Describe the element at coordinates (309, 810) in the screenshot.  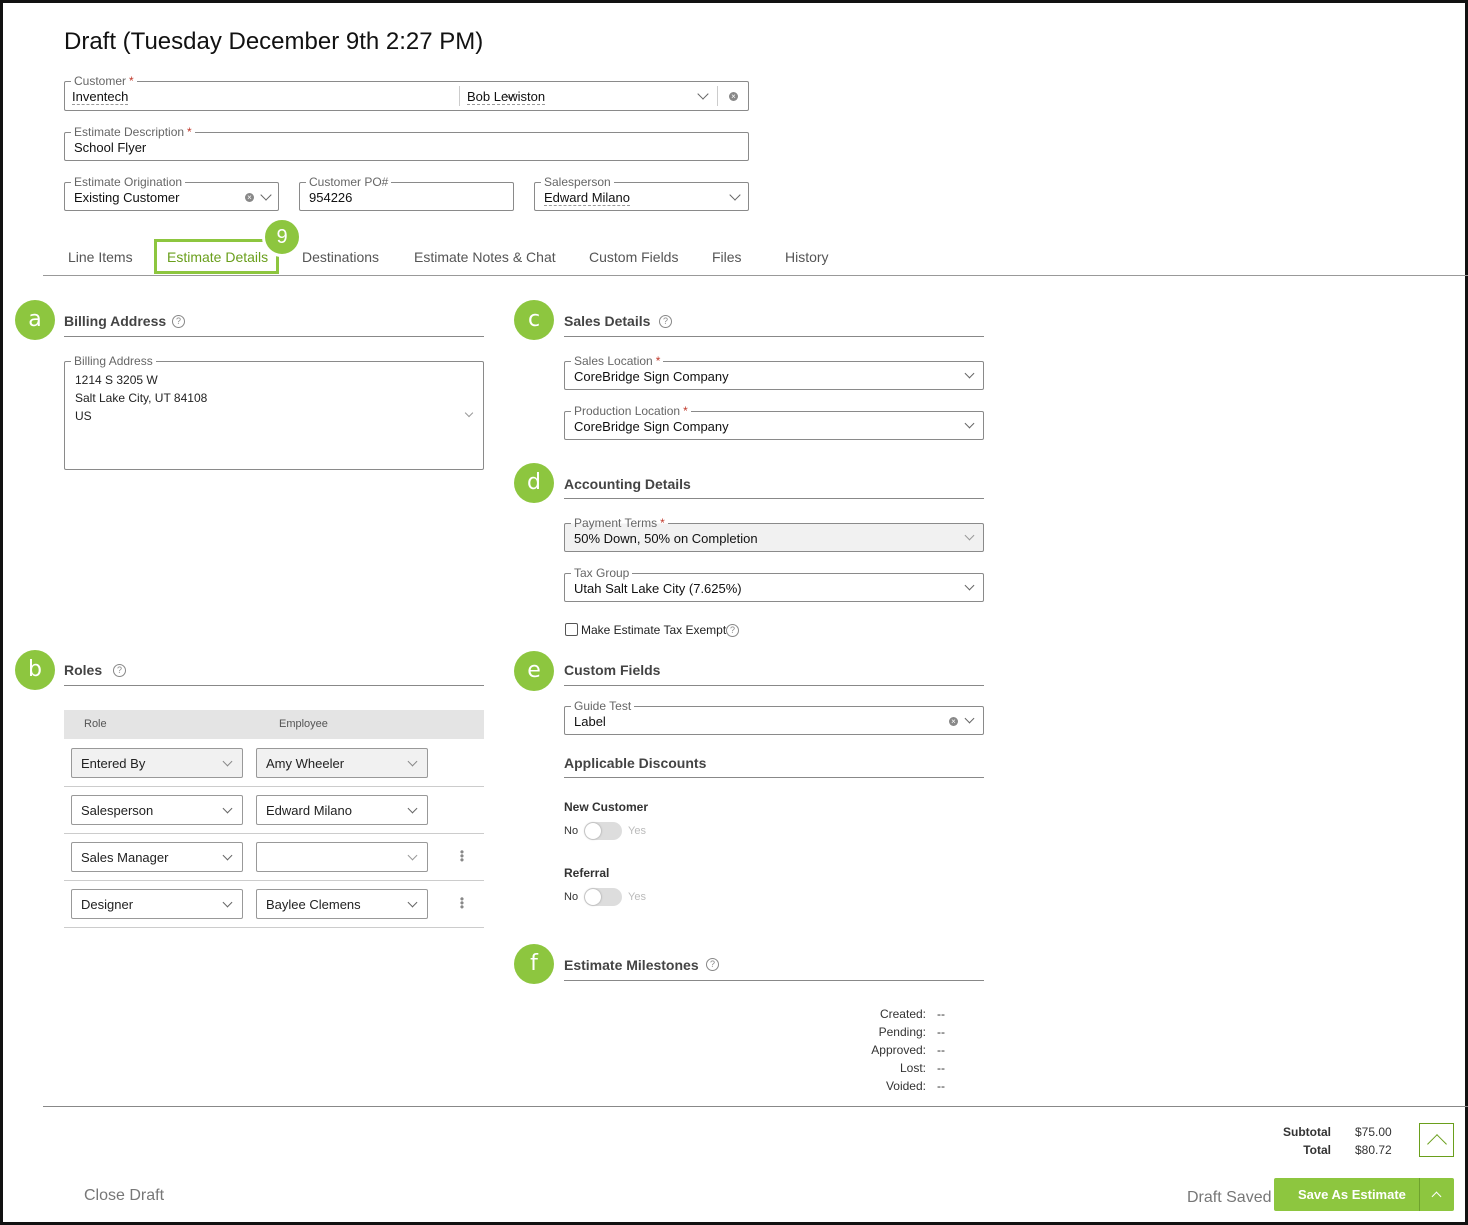
I see `employee-value: Edward Milano` at that location.